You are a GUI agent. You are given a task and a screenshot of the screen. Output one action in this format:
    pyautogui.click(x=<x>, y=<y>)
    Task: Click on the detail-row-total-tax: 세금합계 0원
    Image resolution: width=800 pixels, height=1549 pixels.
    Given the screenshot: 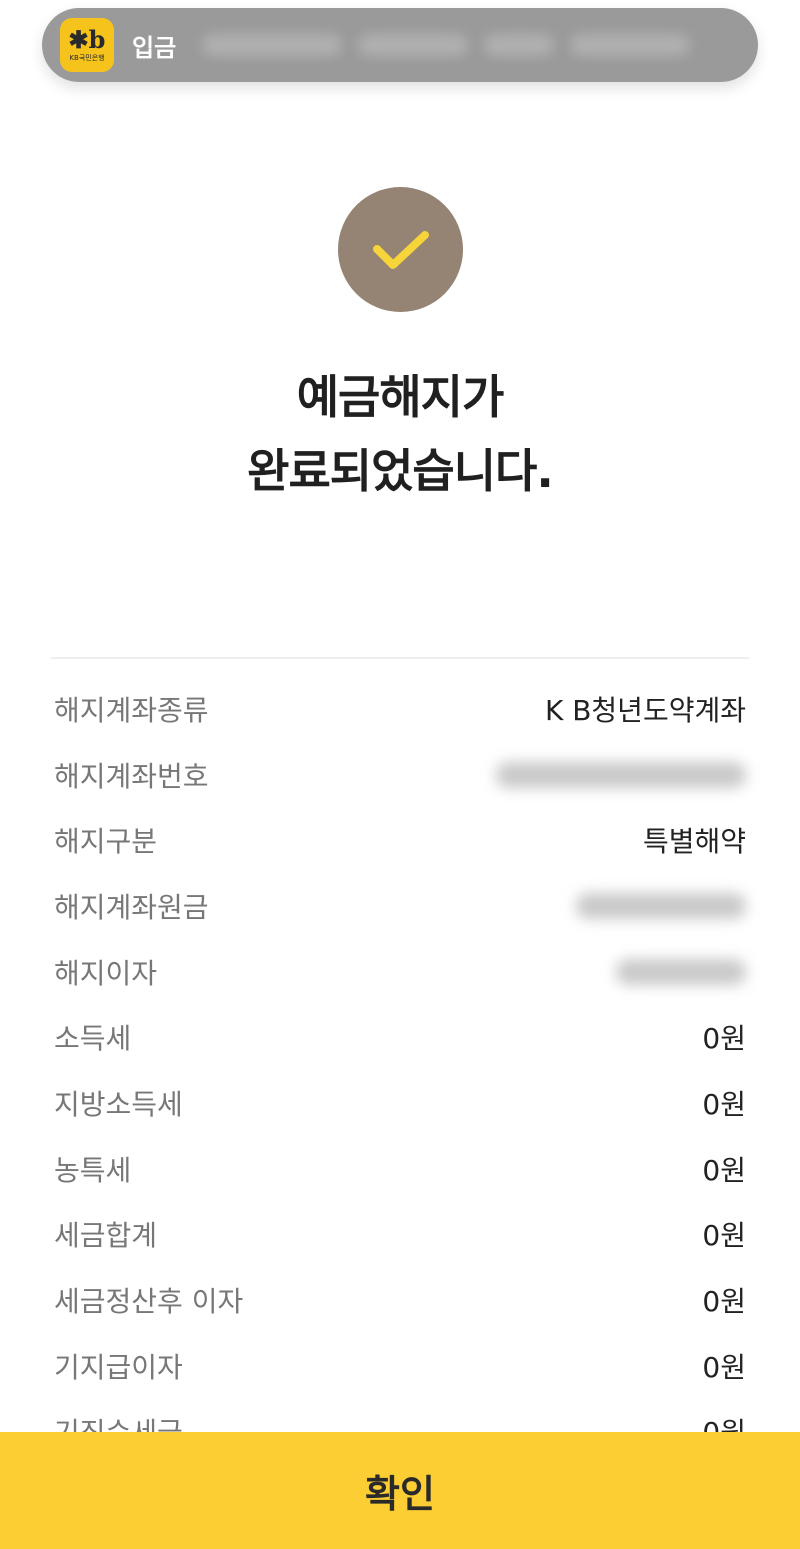 What is the action you would take?
    pyautogui.click(x=400, y=1235)
    